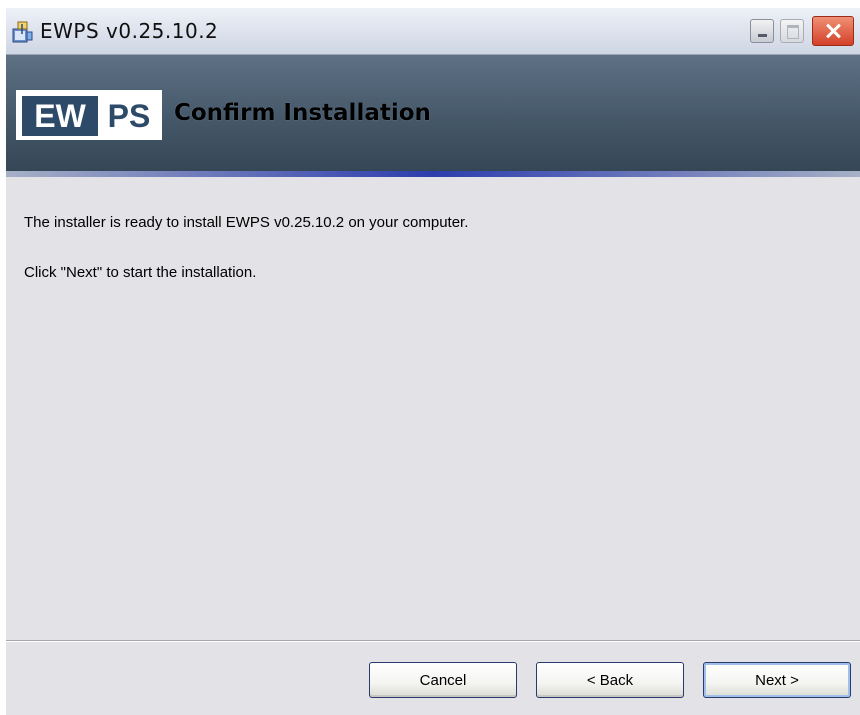 Image resolution: width=860 pixels, height=715 pixels. What do you see at coordinates (302, 113) in the screenshot?
I see `page-title: Confirm Installation` at bounding box center [302, 113].